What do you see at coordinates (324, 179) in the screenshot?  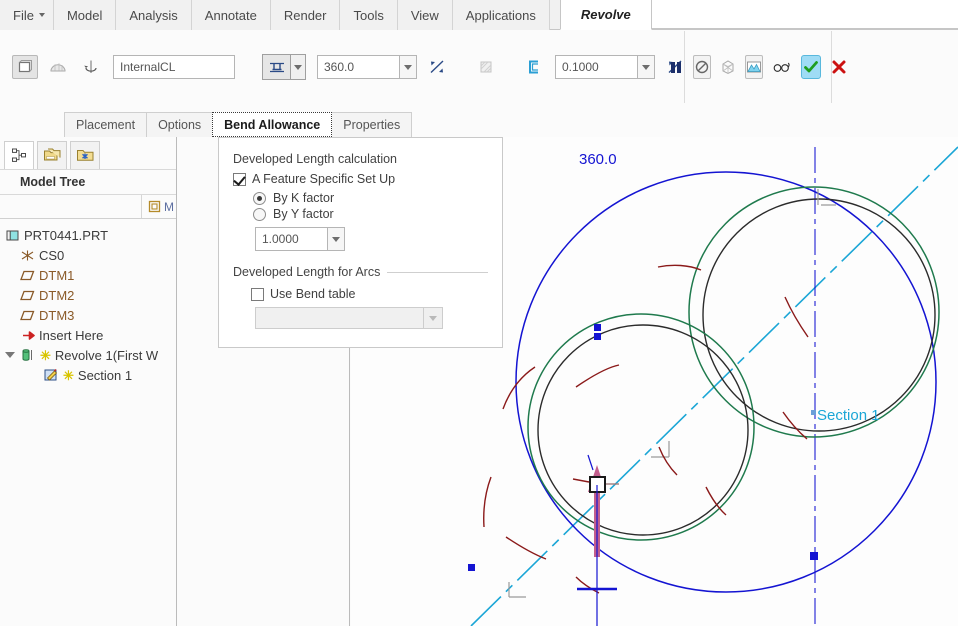 I see `feature-specific-setup-label: A Feature Specific Set Up` at bounding box center [324, 179].